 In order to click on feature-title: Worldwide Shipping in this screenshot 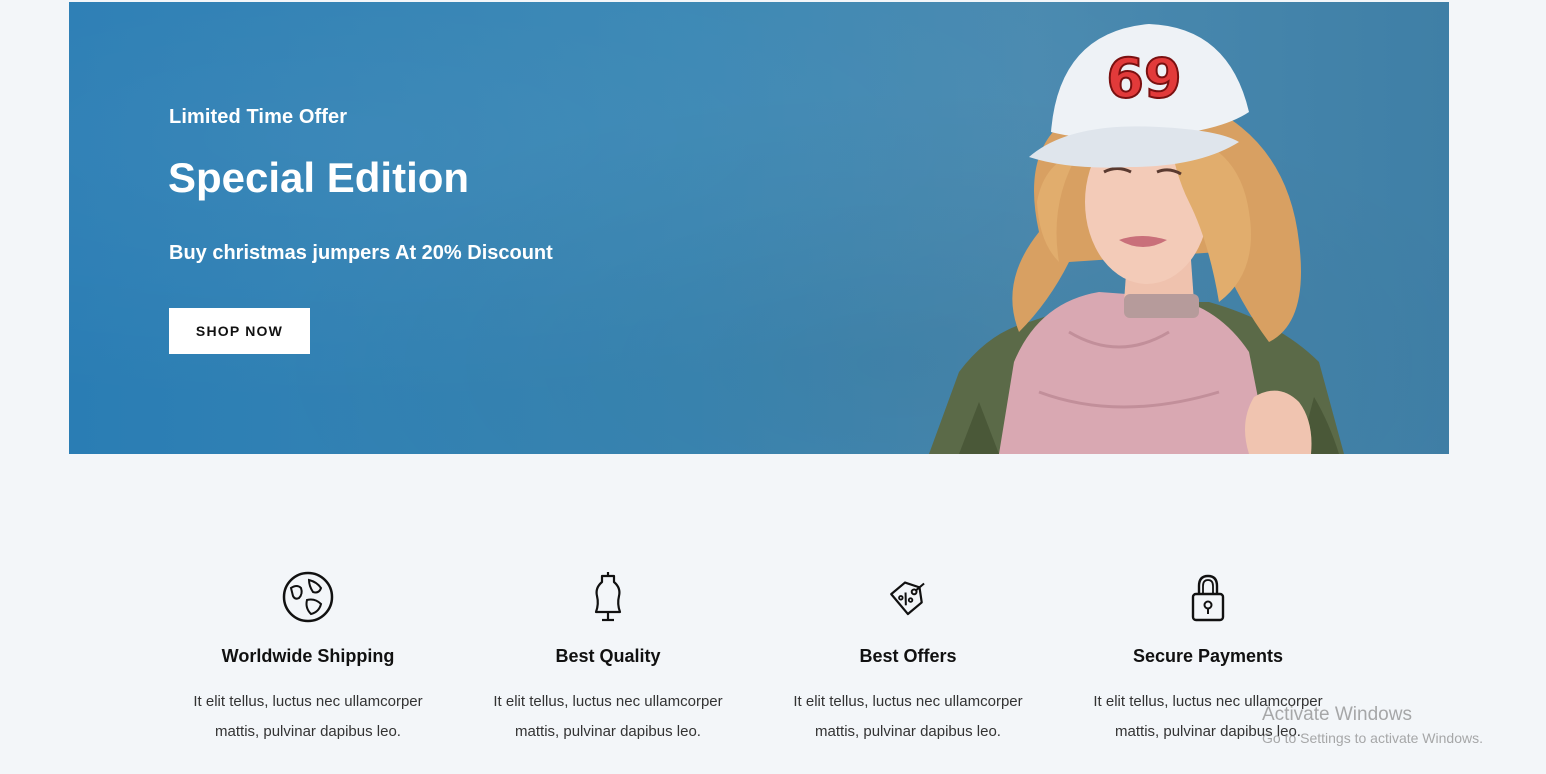, I will do `click(308, 656)`.